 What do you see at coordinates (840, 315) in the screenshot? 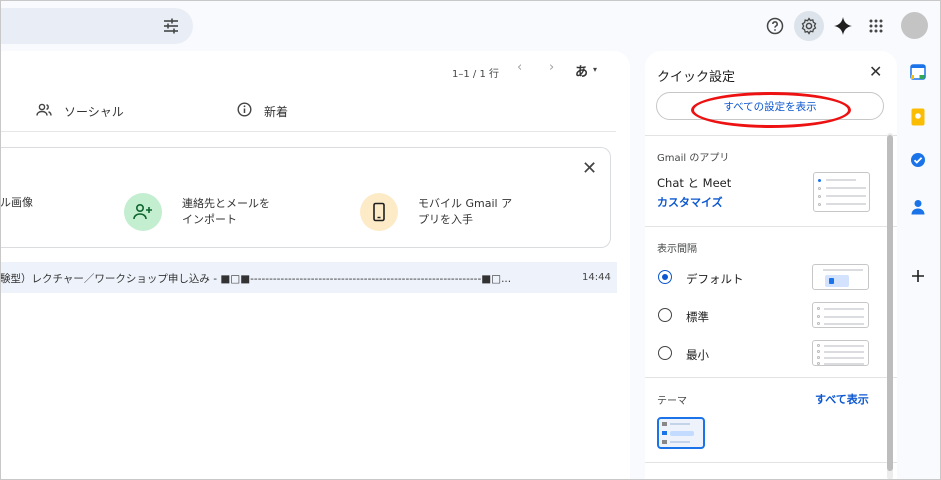
I see `density-comfortable-thumbnail` at bounding box center [840, 315].